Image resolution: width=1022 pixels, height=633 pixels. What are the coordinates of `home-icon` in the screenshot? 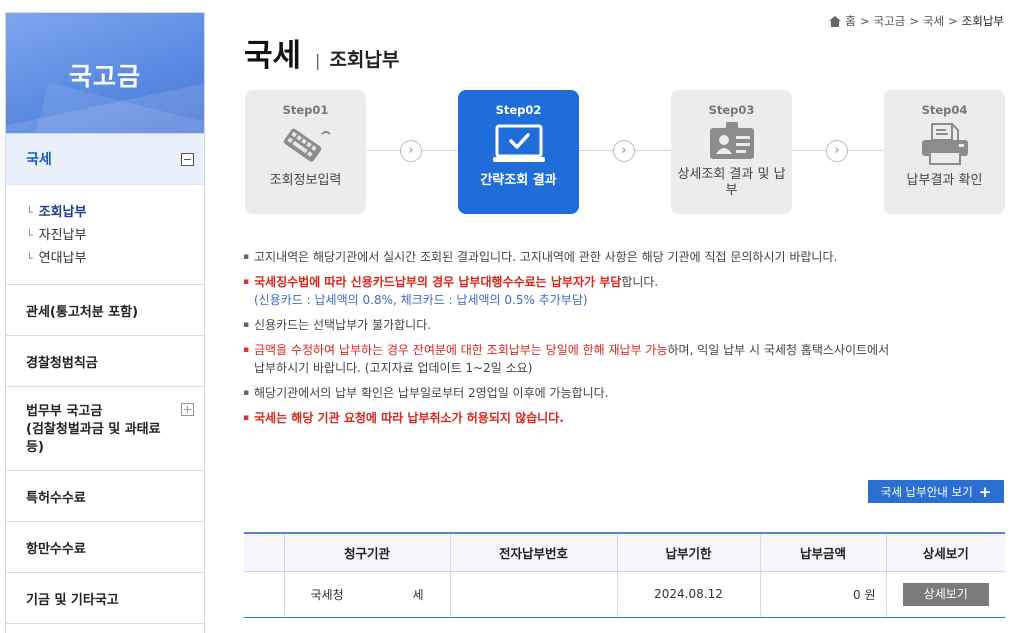 It's located at (835, 21).